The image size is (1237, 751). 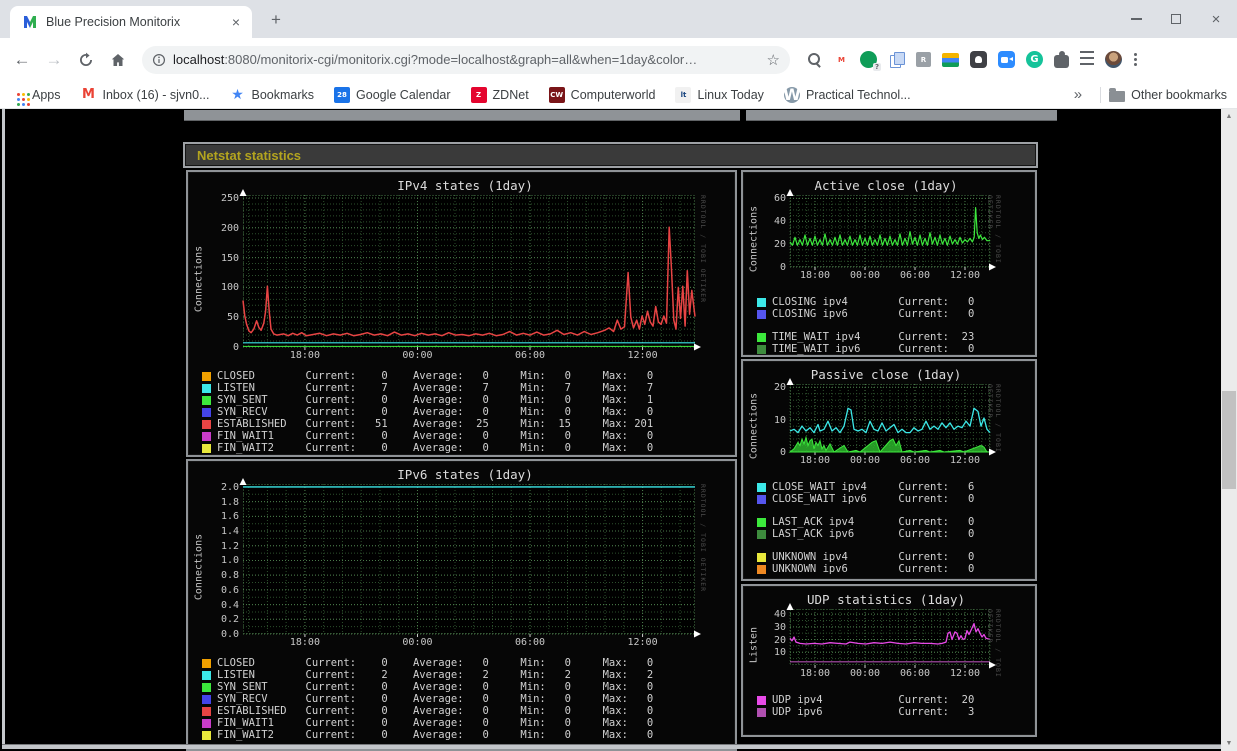 I want to click on pocket-icon, so click(x=978, y=59).